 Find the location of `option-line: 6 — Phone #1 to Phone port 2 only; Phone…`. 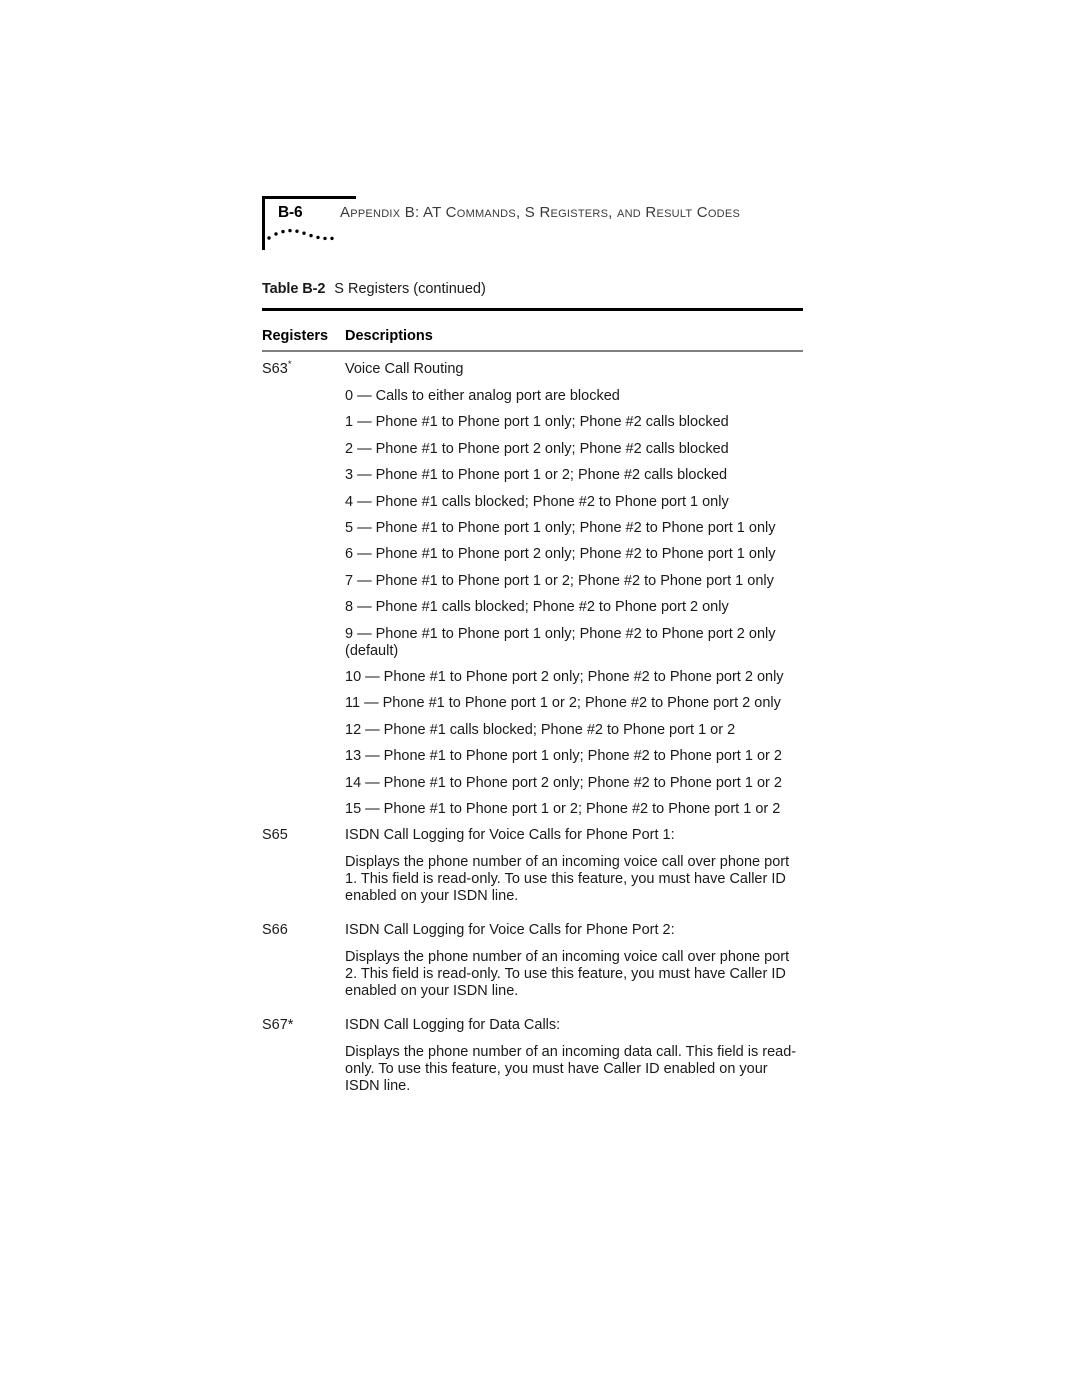

option-line: 6 — Phone #1 to Phone port 2 only; Phone… is located at coordinates (560, 554).